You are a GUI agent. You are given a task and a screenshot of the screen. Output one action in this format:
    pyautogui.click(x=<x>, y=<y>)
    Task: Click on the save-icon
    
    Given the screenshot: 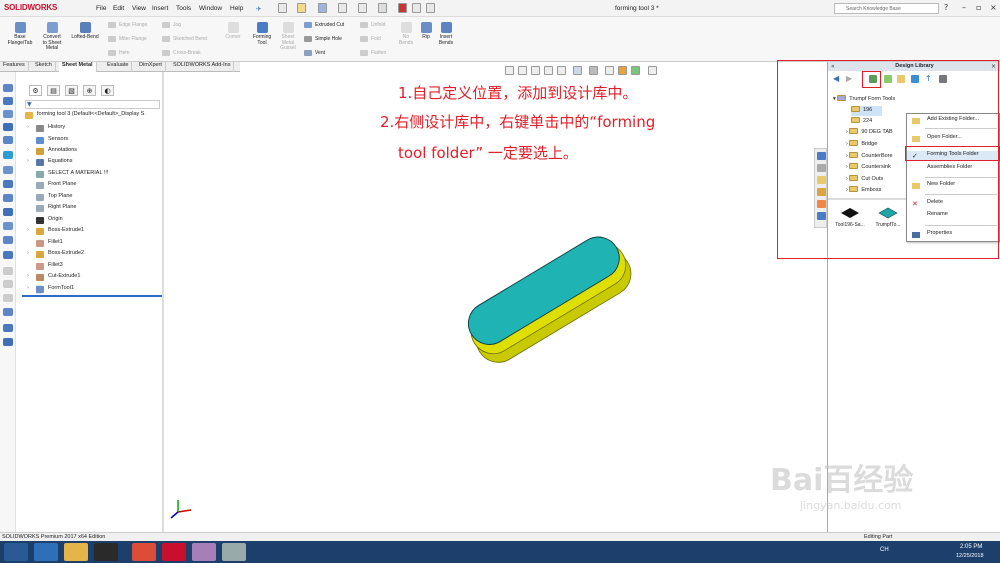 What is the action you would take?
    pyautogui.click(x=322, y=8)
    